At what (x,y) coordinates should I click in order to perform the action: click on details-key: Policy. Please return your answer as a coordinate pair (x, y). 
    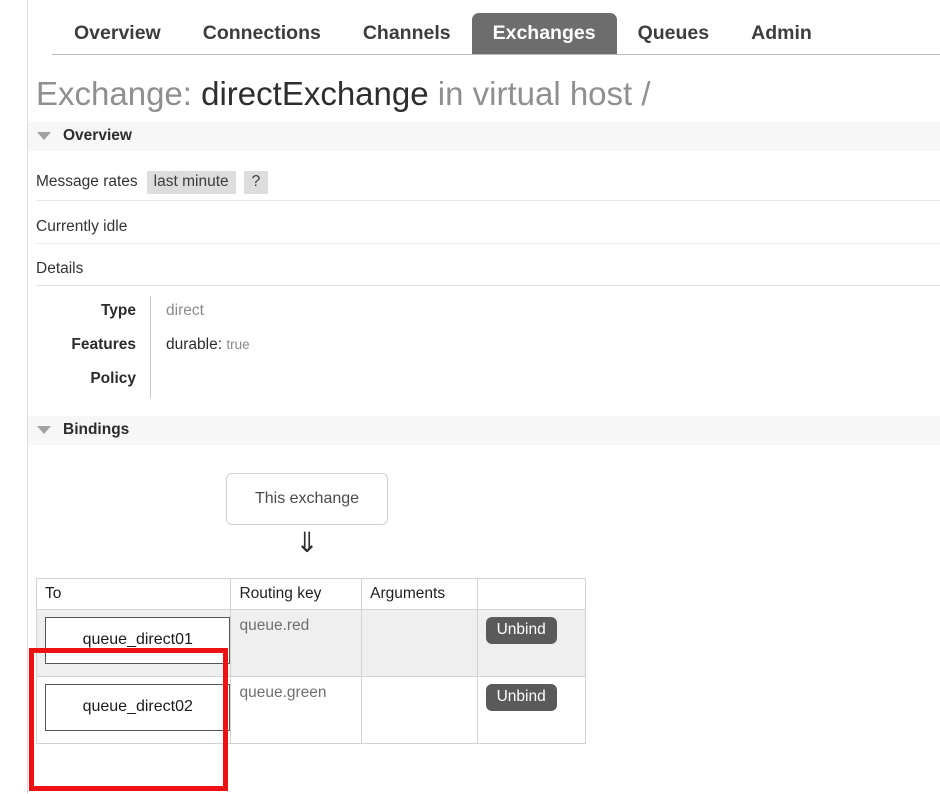
    Looking at the image, I should click on (113, 378).